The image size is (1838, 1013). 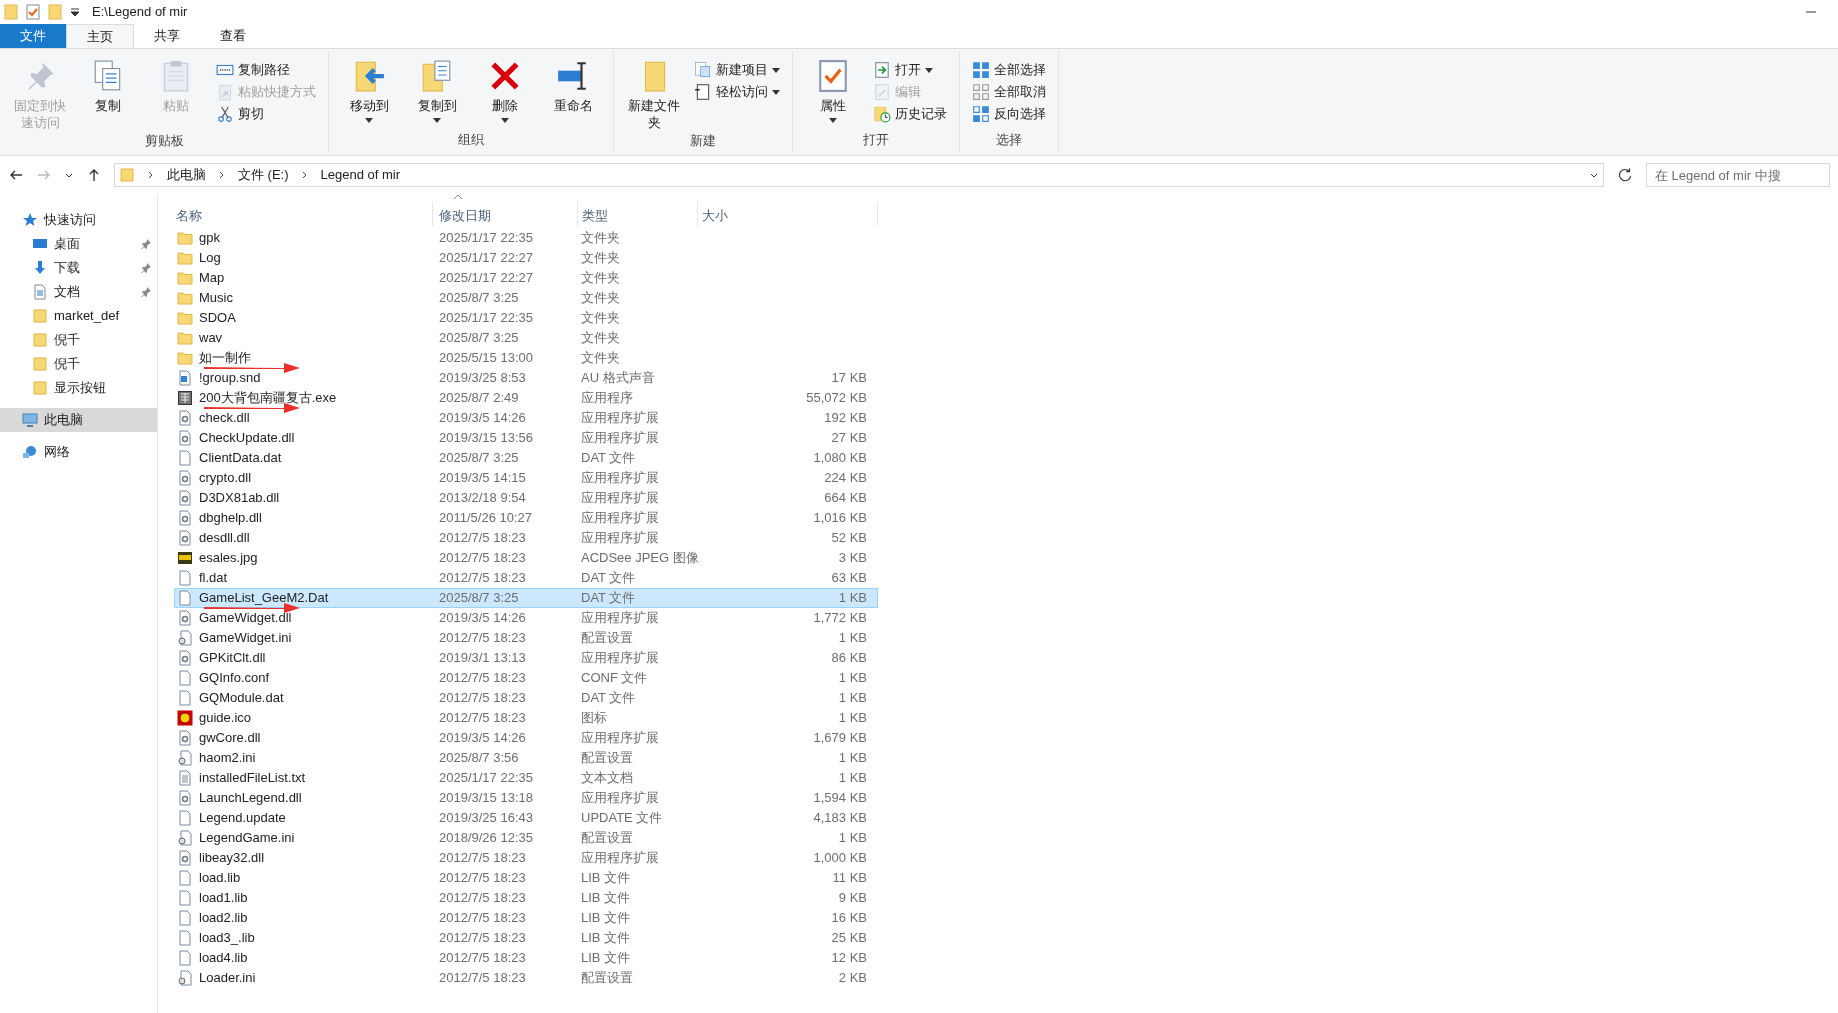 I want to click on file-row: SDOA 2025/1/17 22:35 文件夹, so click(x=526, y=318).